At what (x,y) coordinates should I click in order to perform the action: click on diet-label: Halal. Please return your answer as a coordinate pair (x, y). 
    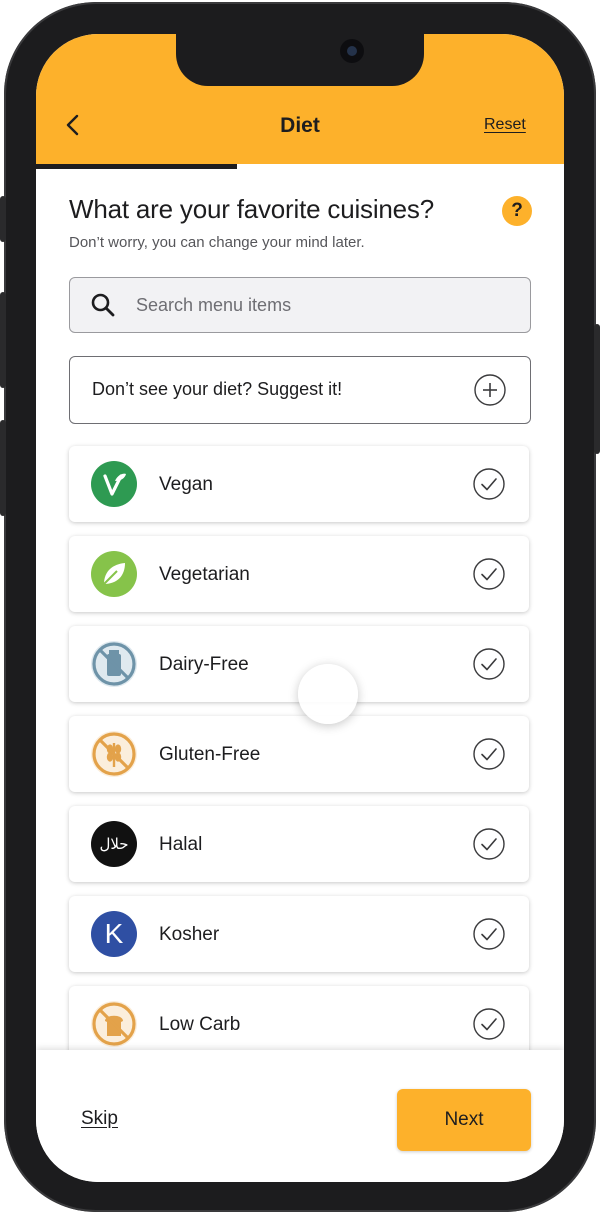
    Looking at the image, I should click on (181, 844).